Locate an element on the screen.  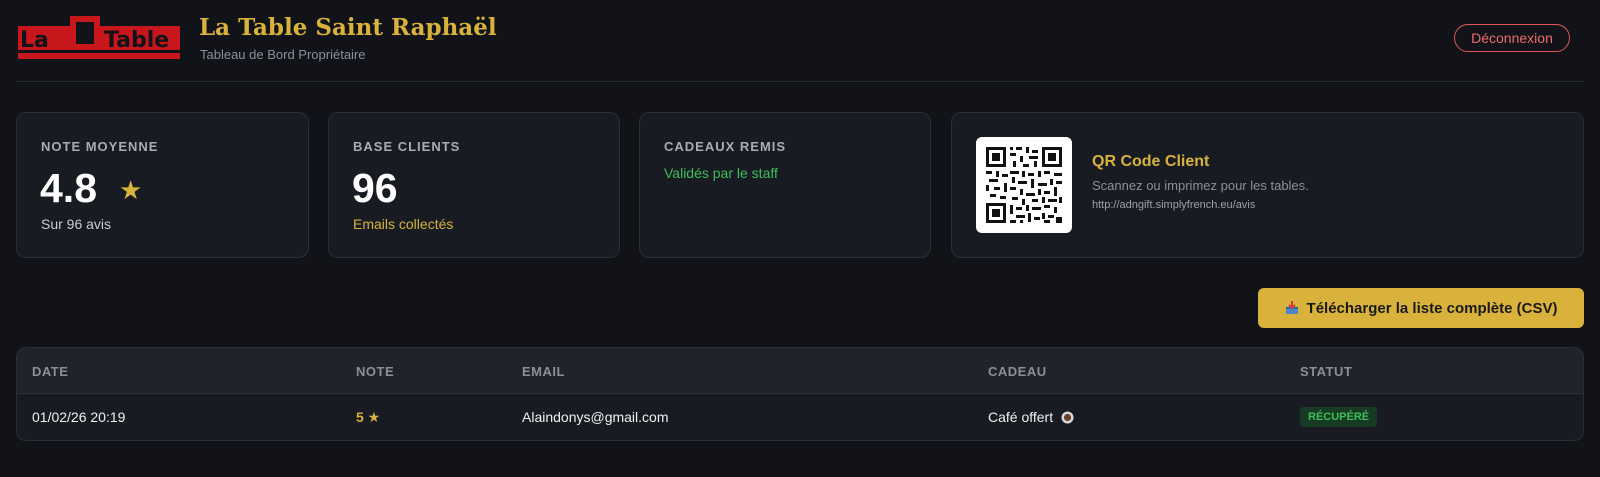
cell-gift-label: Café offert is located at coordinates (1021, 417).